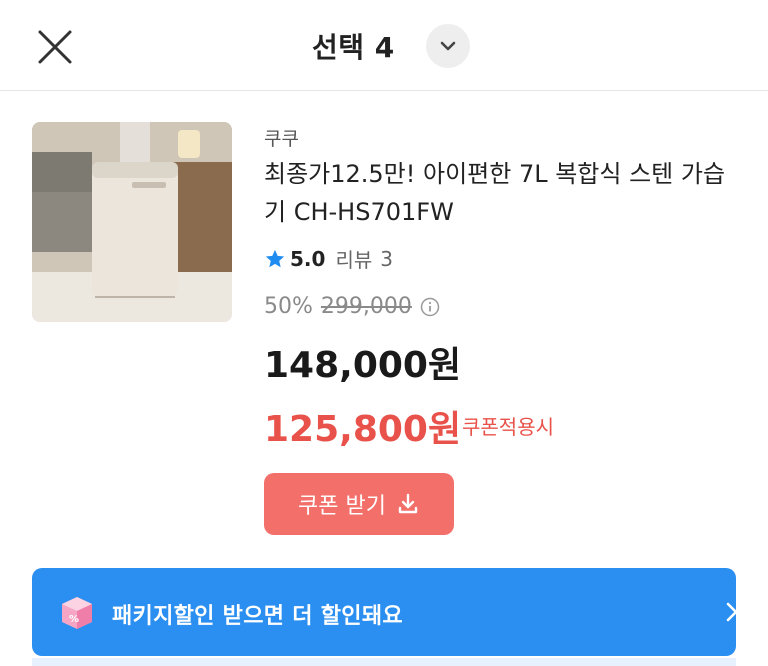  Describe the element at coordinates (353, 47) in the screenshot. I see `page-title: 선택 4` at that location.